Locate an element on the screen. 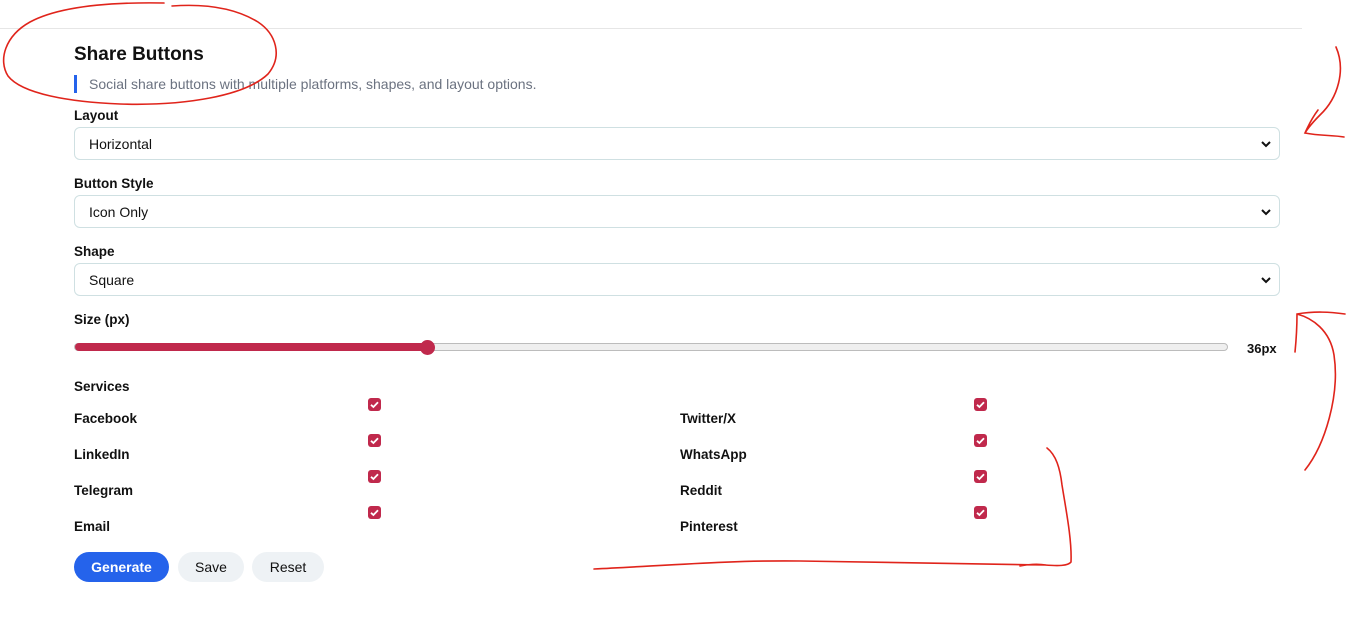  button-style-select: Icon Only is located at coordinates (677, 211).